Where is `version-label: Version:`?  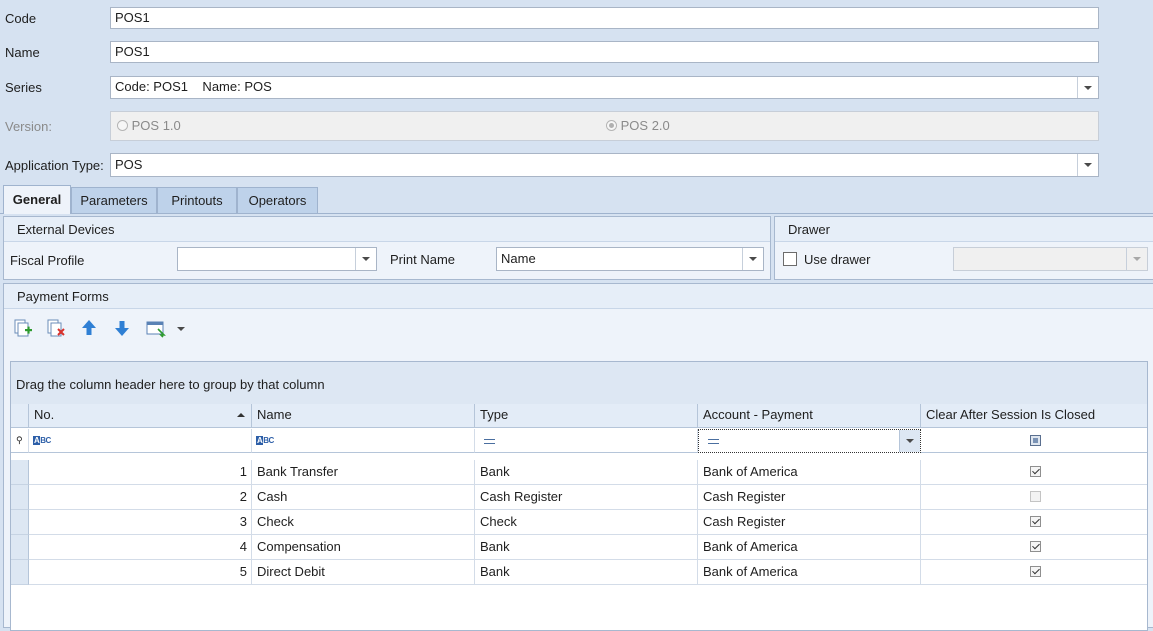
version-label: Version: is located at coordinates (28, 126).